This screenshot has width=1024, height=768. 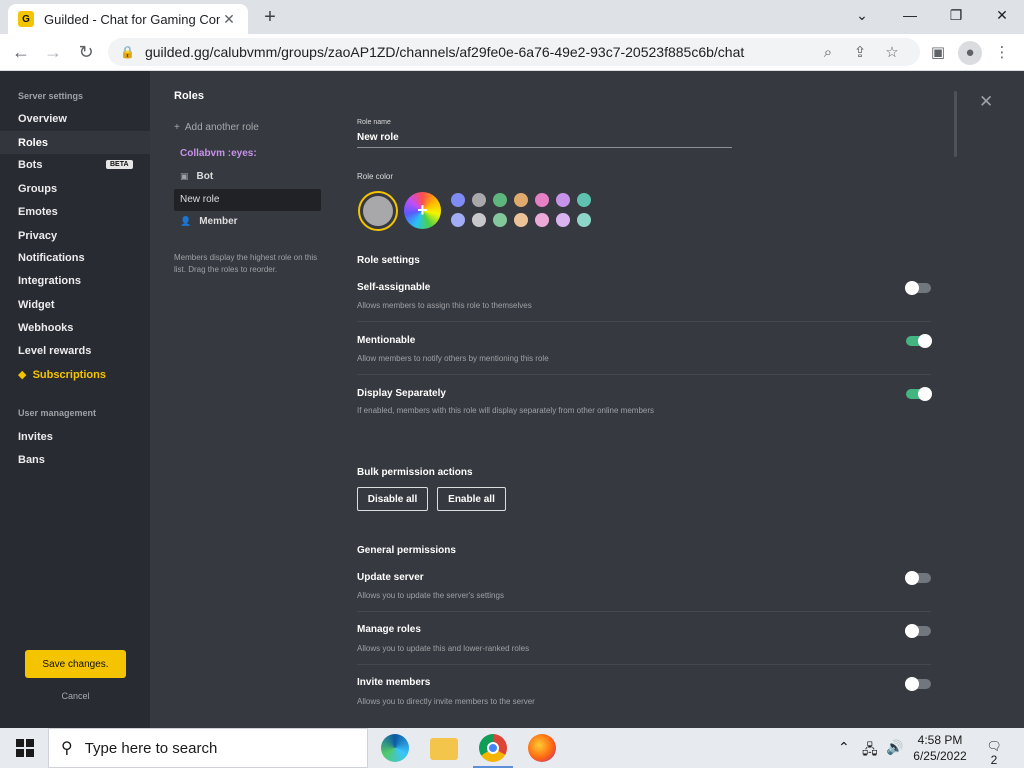 What do you see at coordinates (955, 124) in the screenshot?
I see `scrollbar-thumb` at bounding box center [955, 124].